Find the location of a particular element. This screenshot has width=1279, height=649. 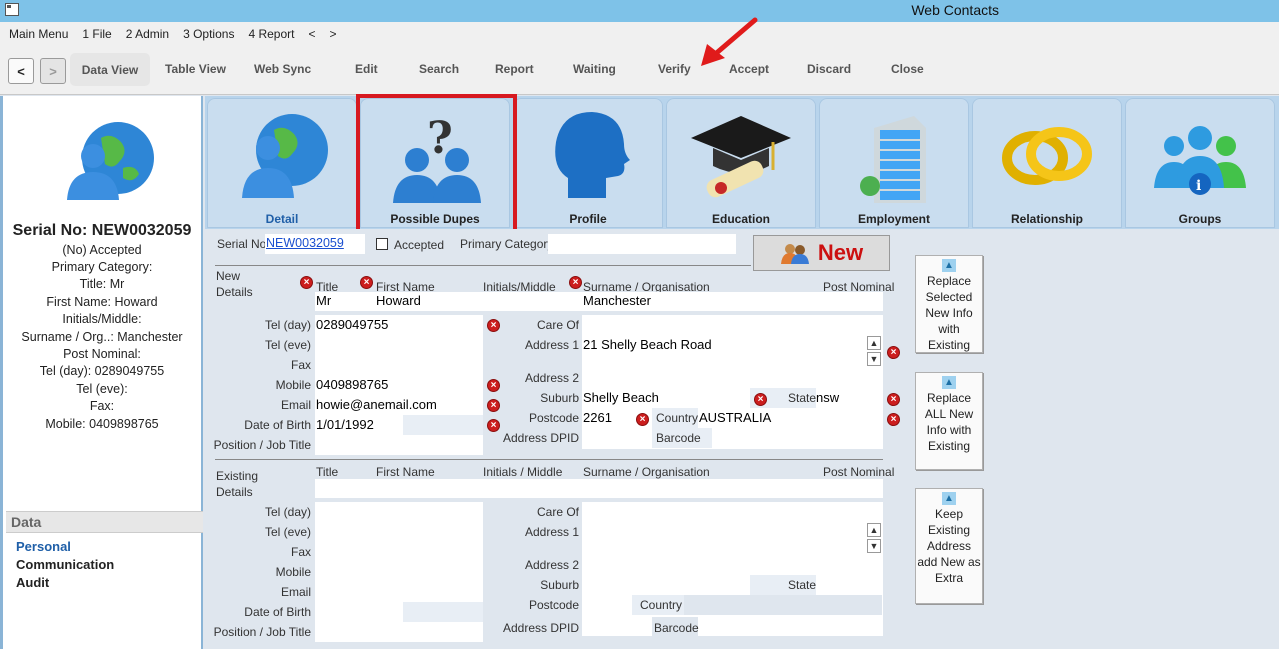

verify-button: Verify is located at coordinates (674, 69).